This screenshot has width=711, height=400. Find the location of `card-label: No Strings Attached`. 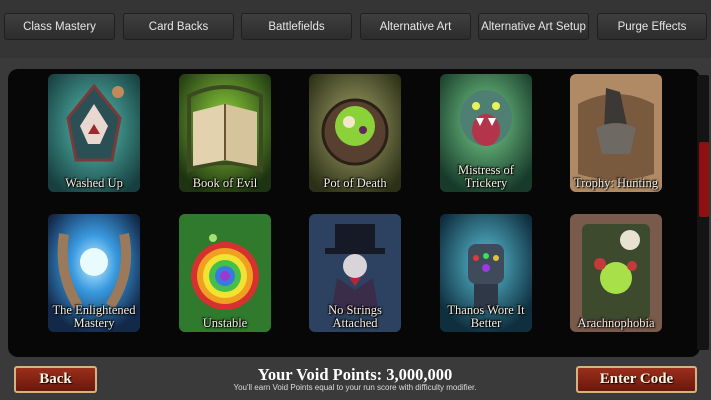

card-label: No Strings Attached is located at coordinates (355, 316).